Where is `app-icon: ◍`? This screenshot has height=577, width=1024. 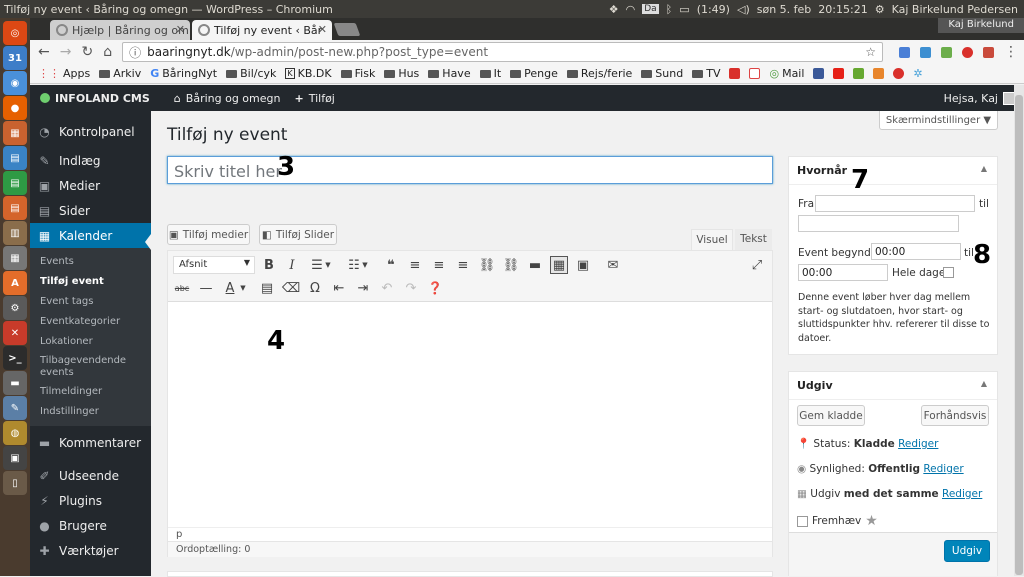 app-icon: ◍ is located at coordinates (15, 433).